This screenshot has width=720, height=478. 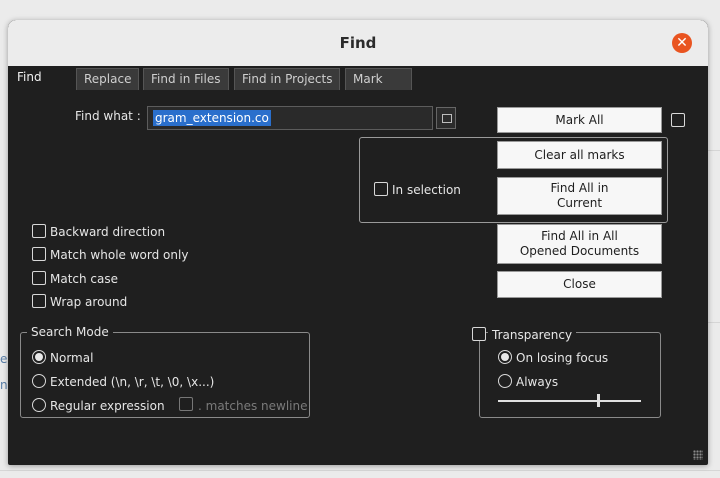 I want to click on matches-newline-label: . matches newline, so click(x=253, y=406).